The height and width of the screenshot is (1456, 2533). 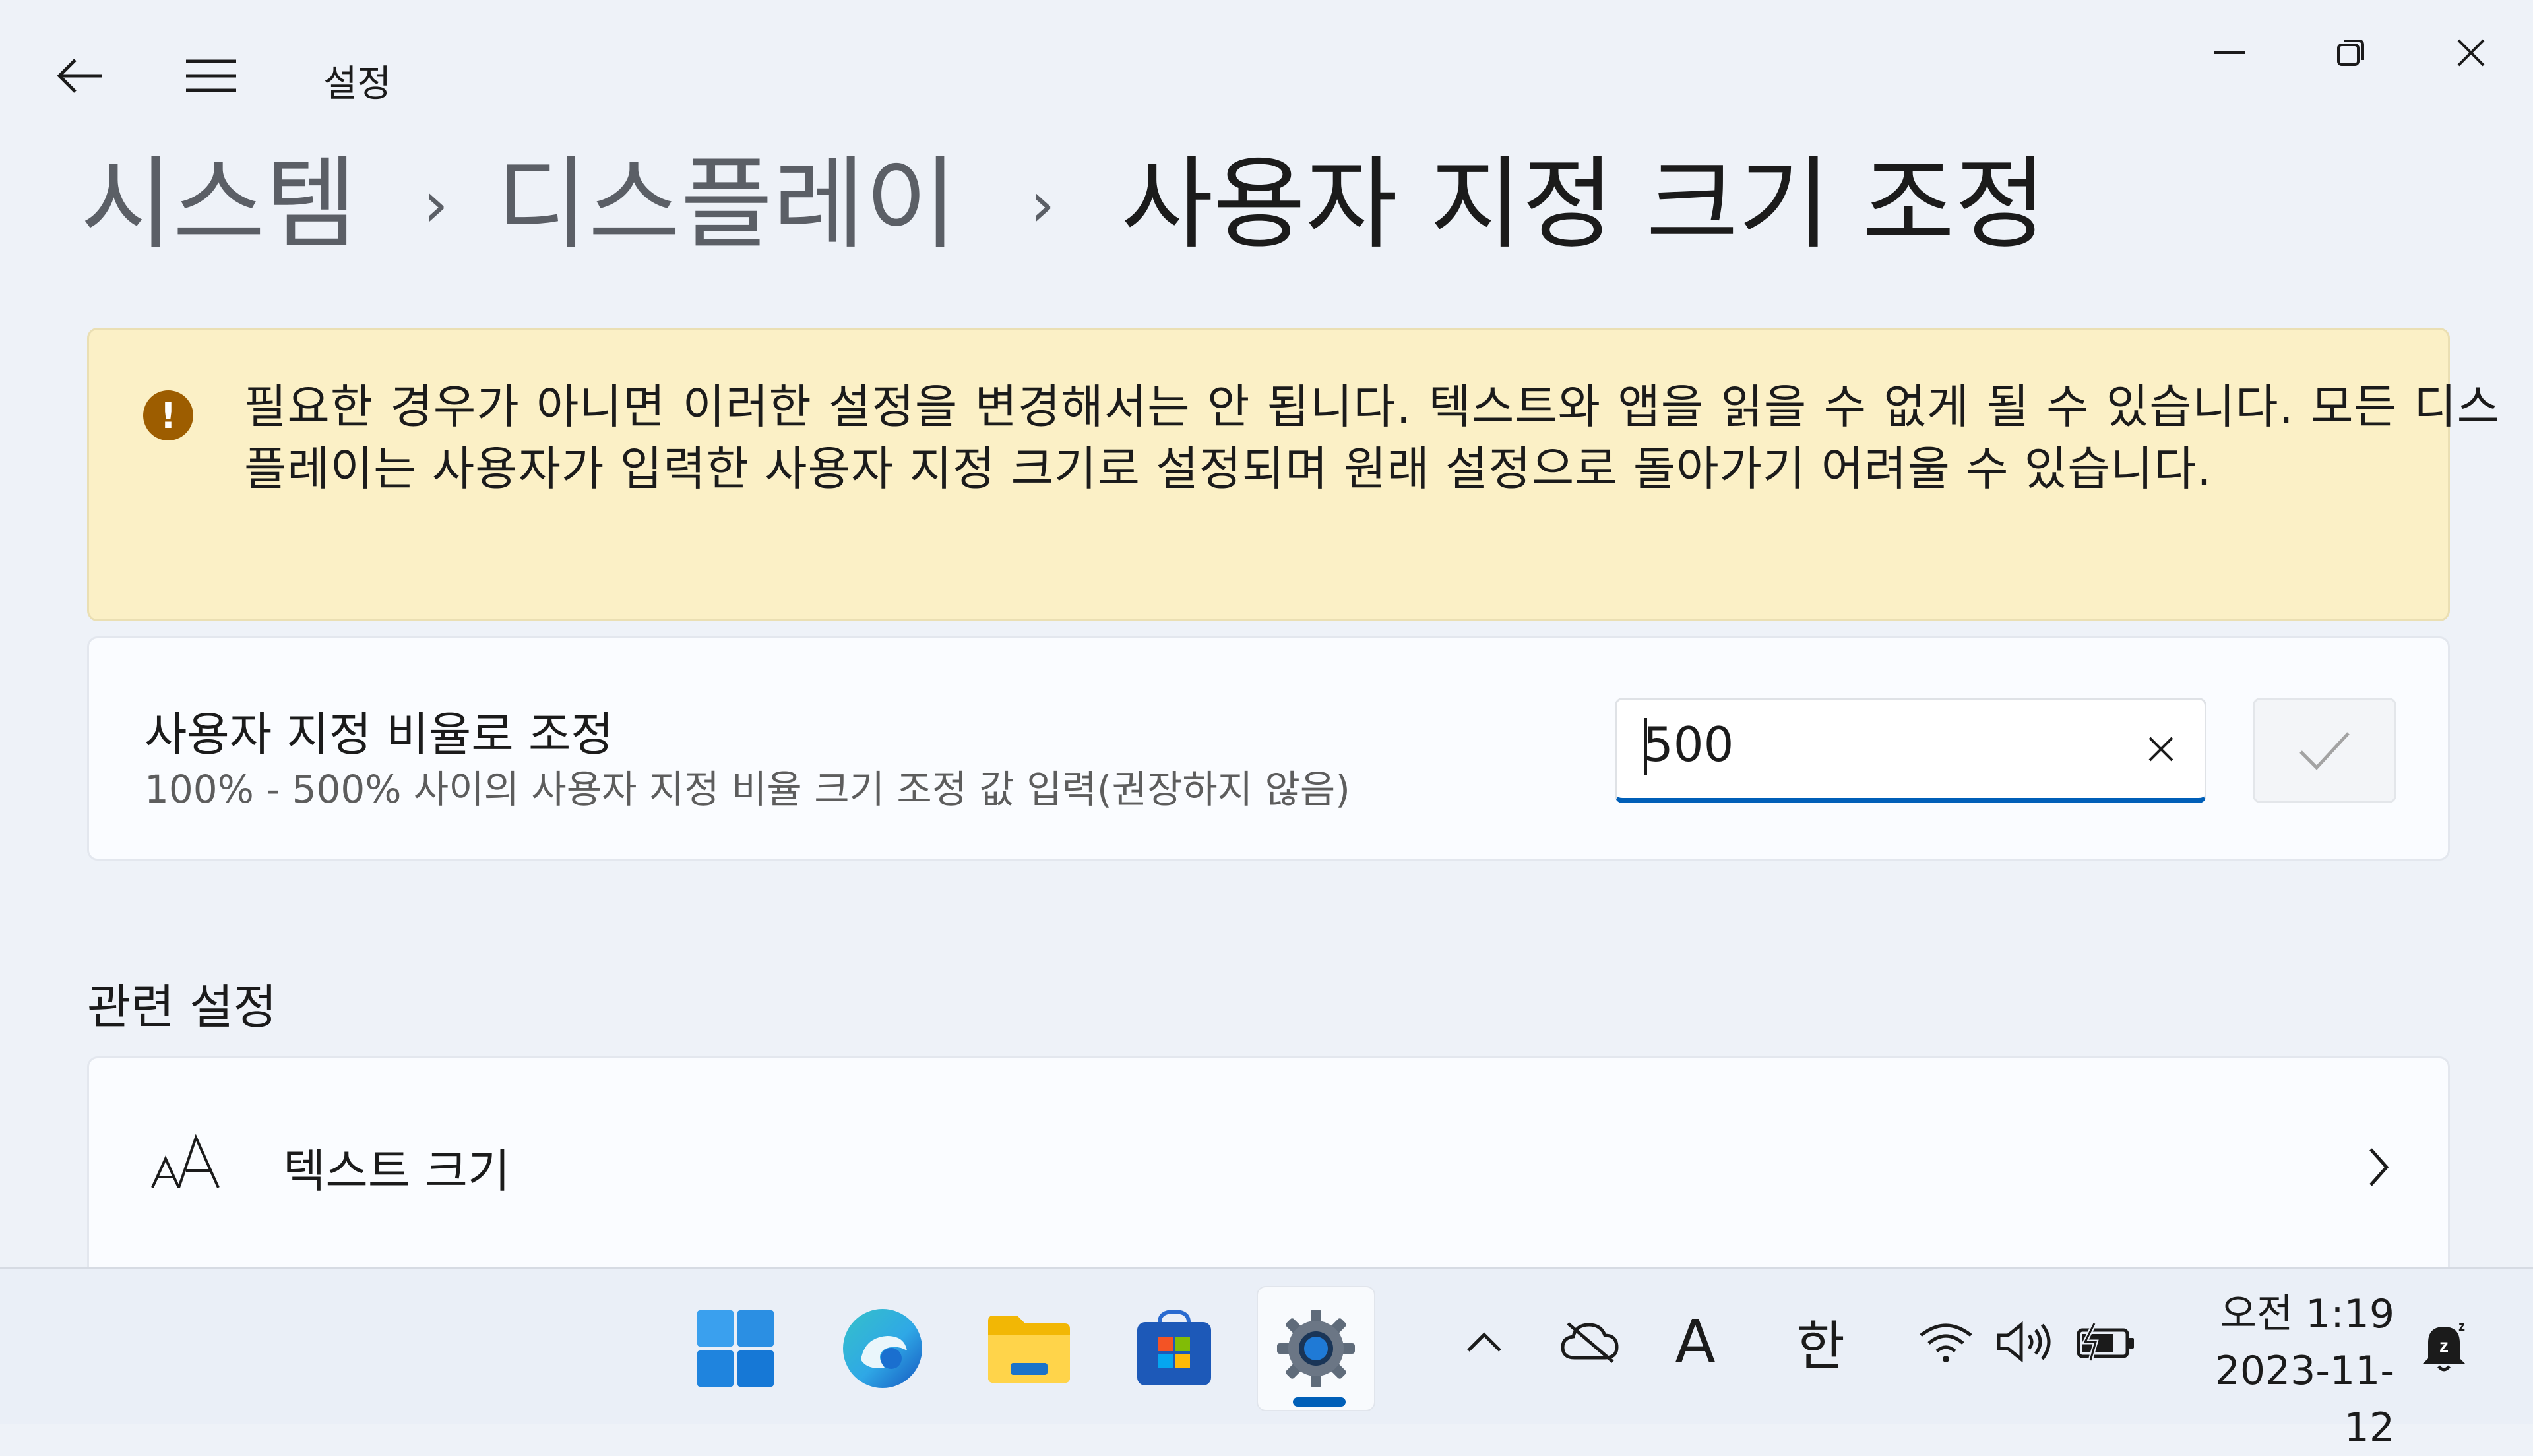 I want to click on restore-button, so click(x=2351, y=52).